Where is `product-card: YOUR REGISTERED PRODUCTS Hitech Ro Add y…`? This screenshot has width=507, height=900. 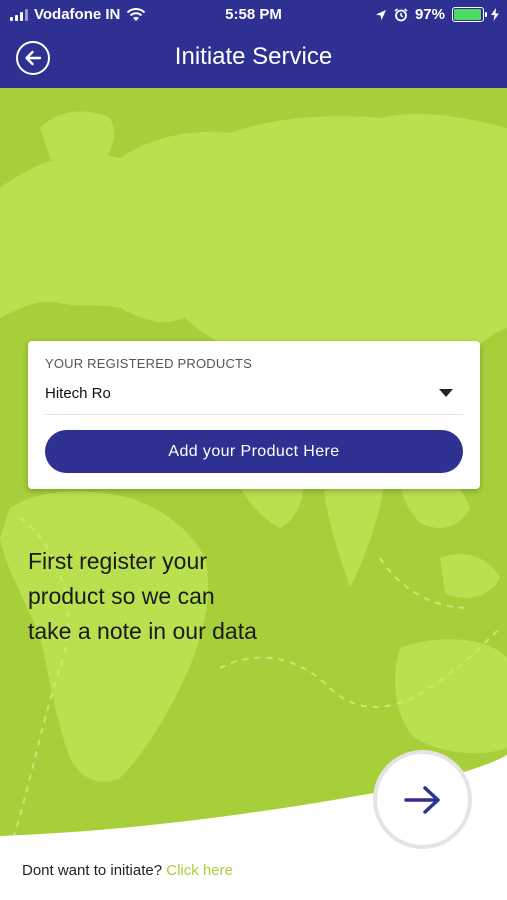 product-card: YOUR REGISTERED PRODUCTS Hitech Ro Add y… is located at coordinates (254, 415).